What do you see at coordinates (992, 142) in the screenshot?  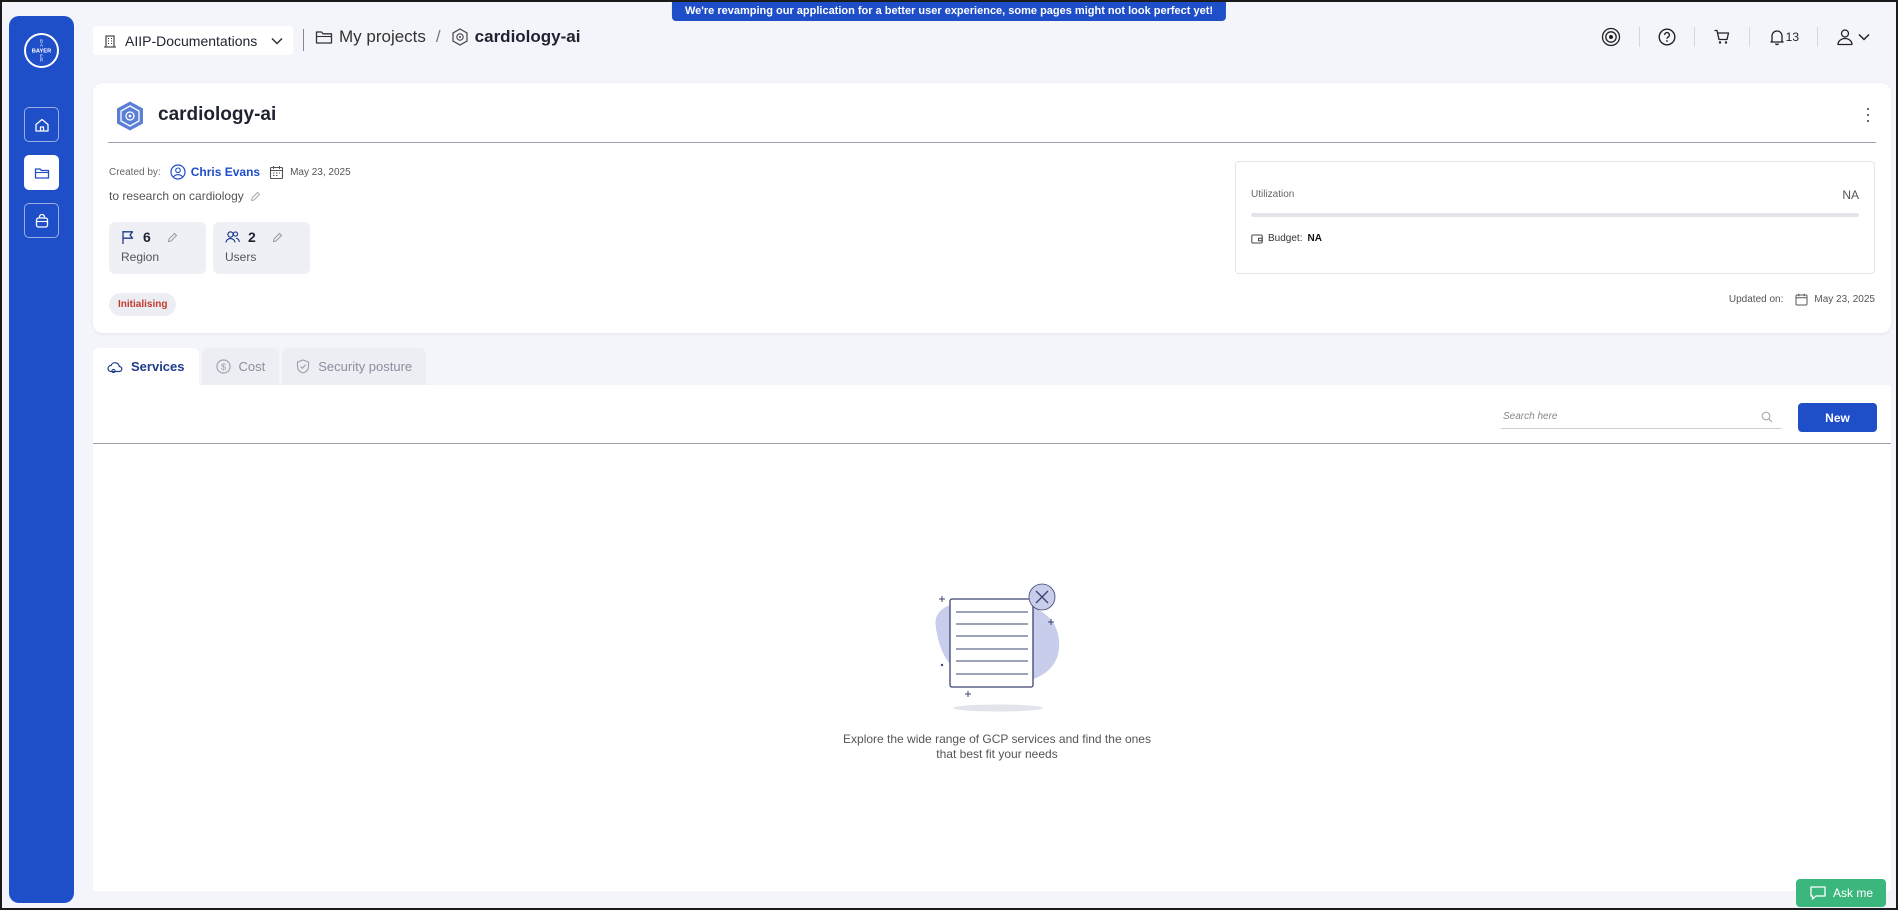 I see `card-divider` at bounding box center [992, 142].